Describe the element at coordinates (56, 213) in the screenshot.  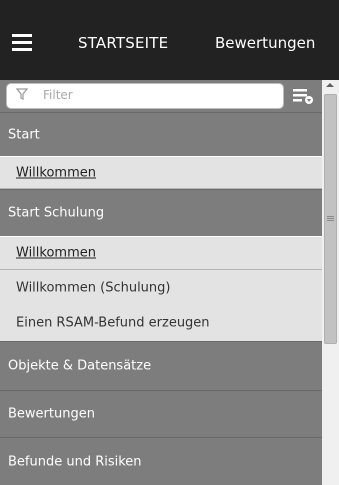
I see `section-label: Start Schulung` at that location.